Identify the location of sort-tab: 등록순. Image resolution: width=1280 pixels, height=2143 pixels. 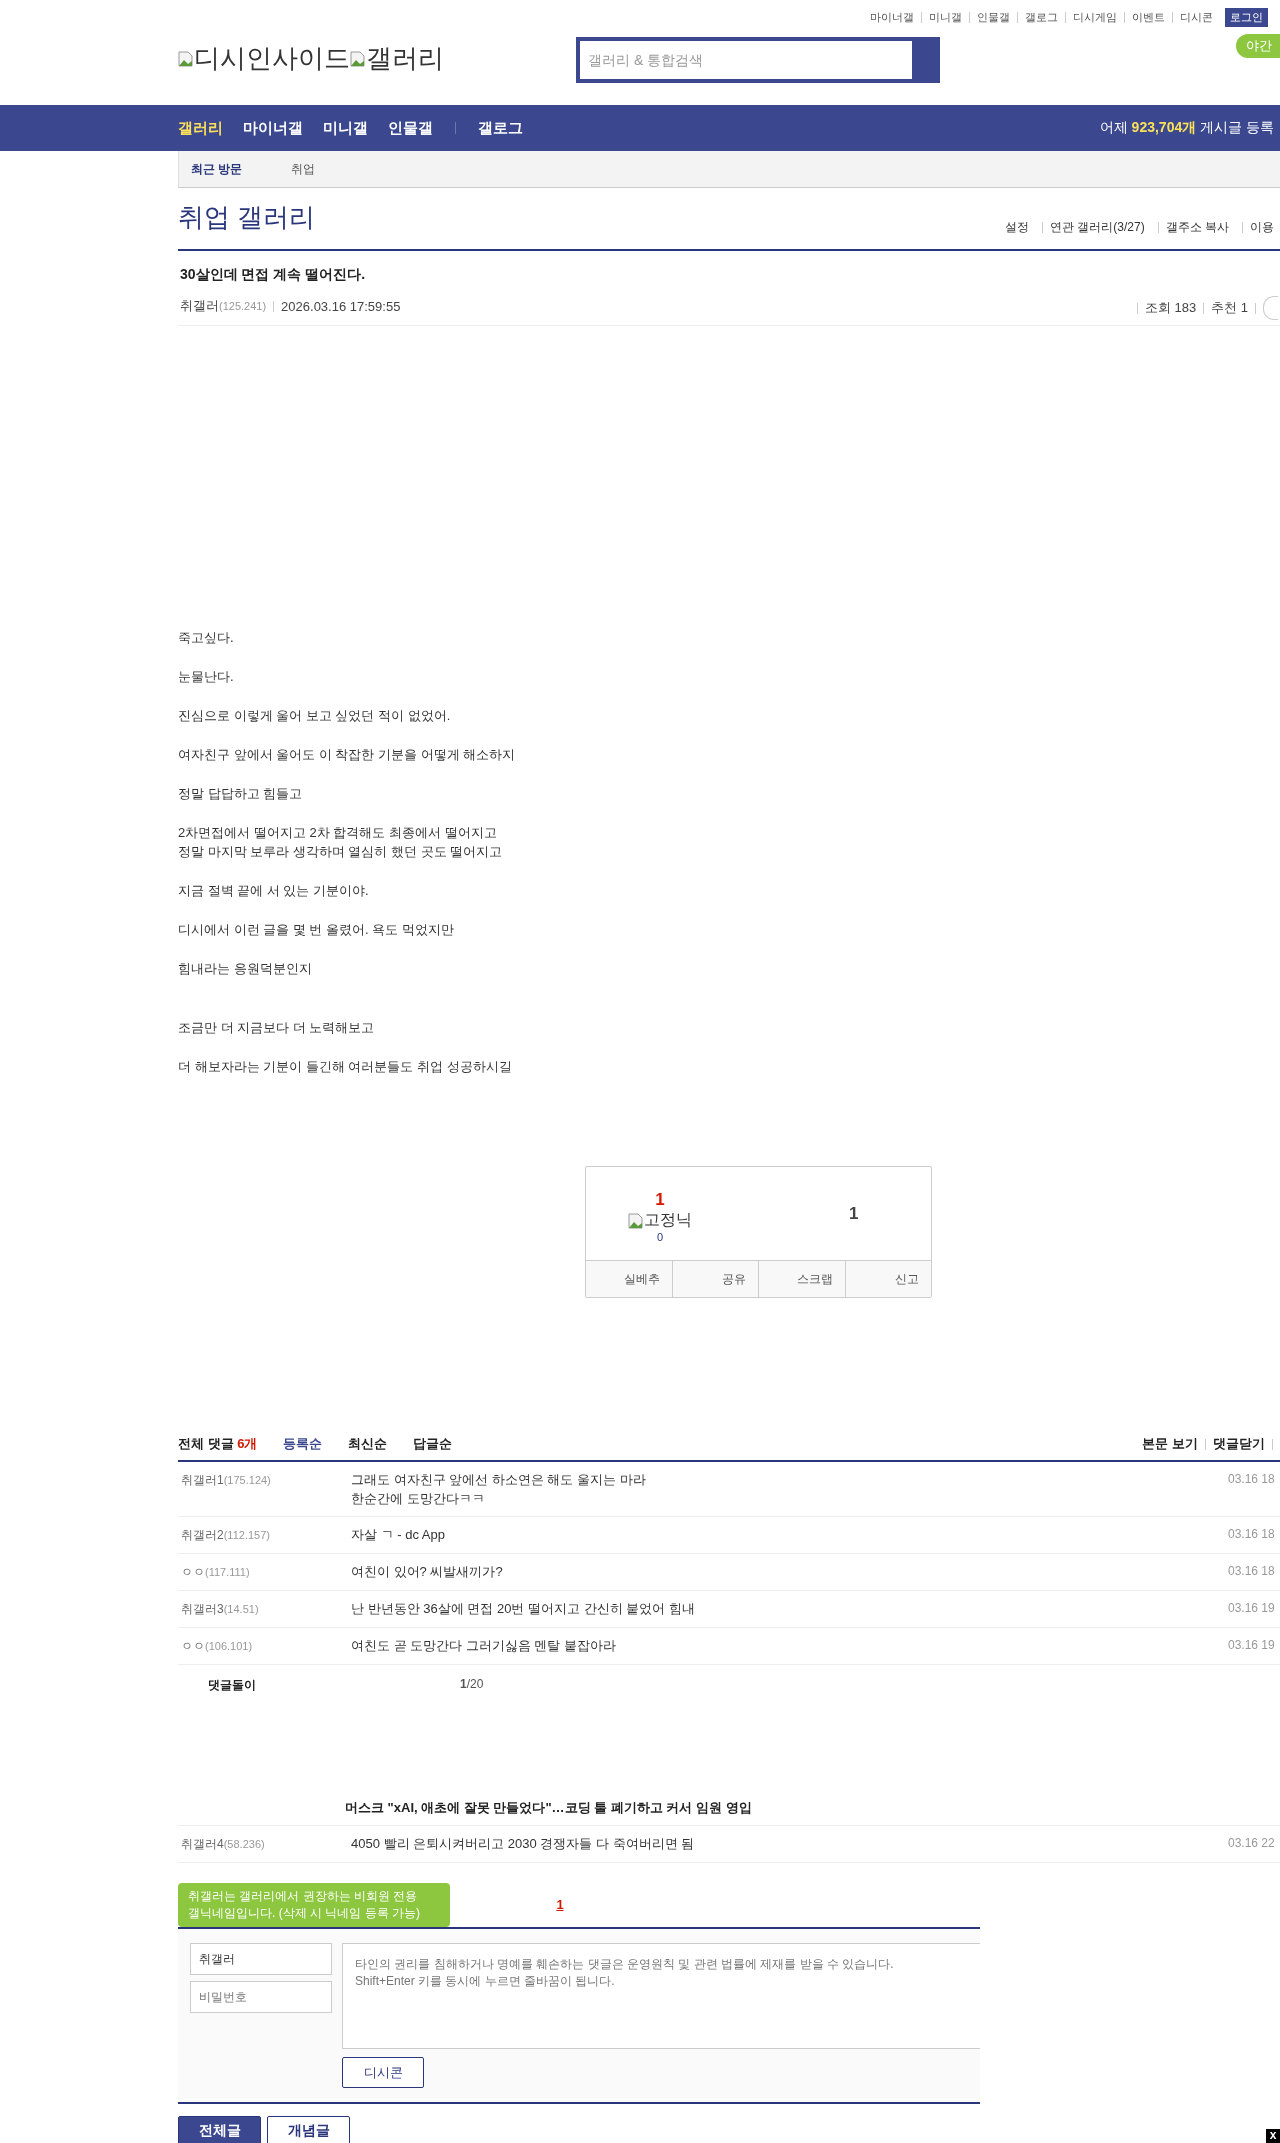
(303, 1444).